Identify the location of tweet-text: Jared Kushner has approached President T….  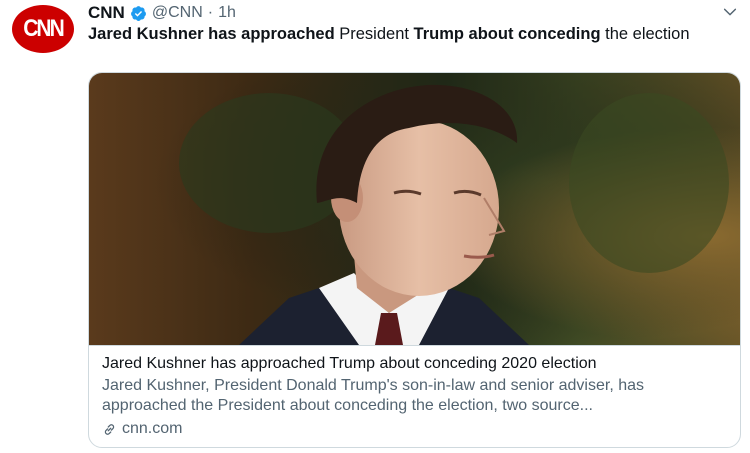
(408, 34).